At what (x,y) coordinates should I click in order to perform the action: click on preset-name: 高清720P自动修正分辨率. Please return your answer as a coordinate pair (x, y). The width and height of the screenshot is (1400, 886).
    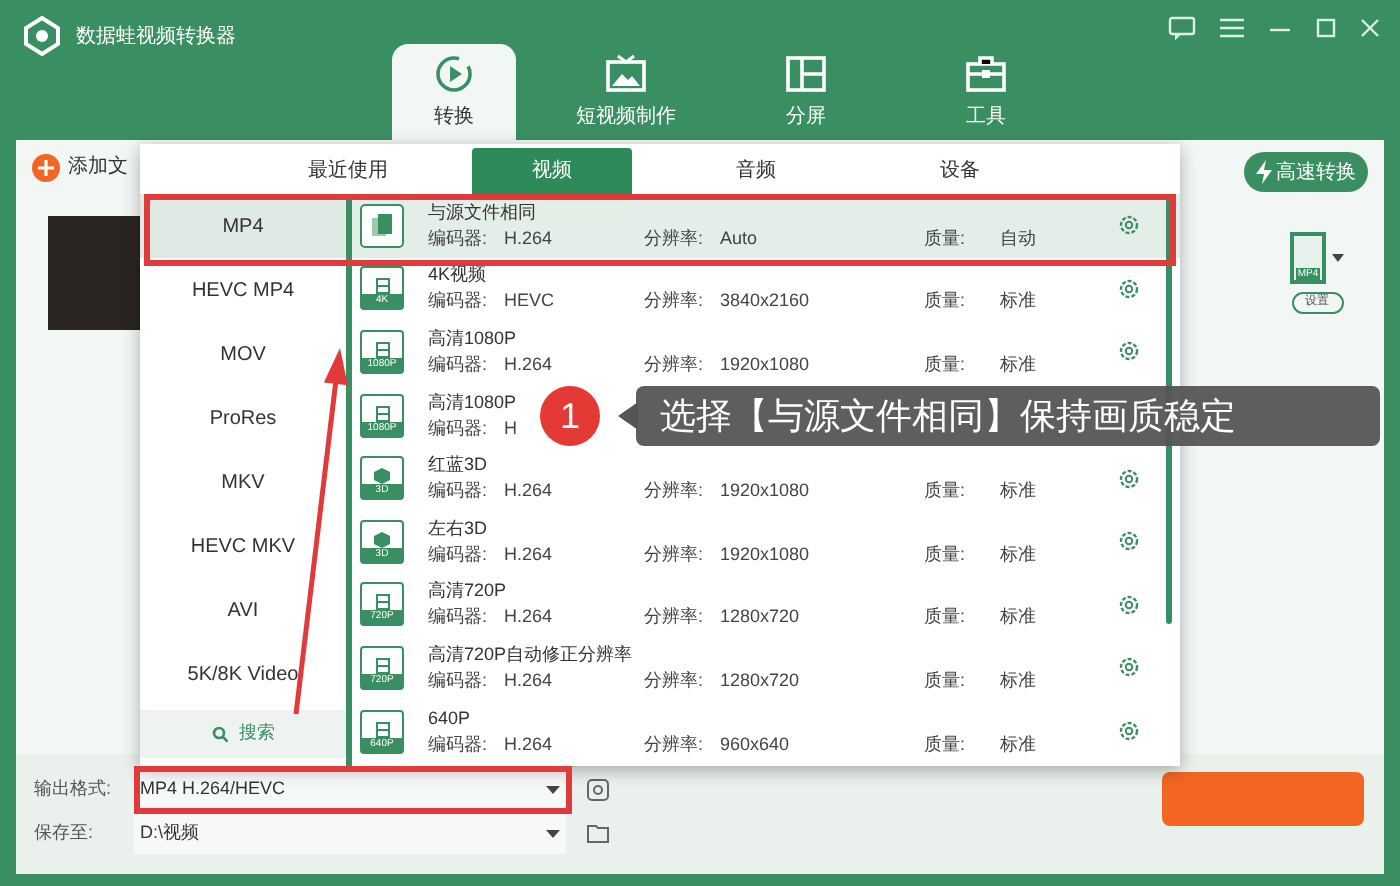
    Looking at the image, I should click on (530, 654).